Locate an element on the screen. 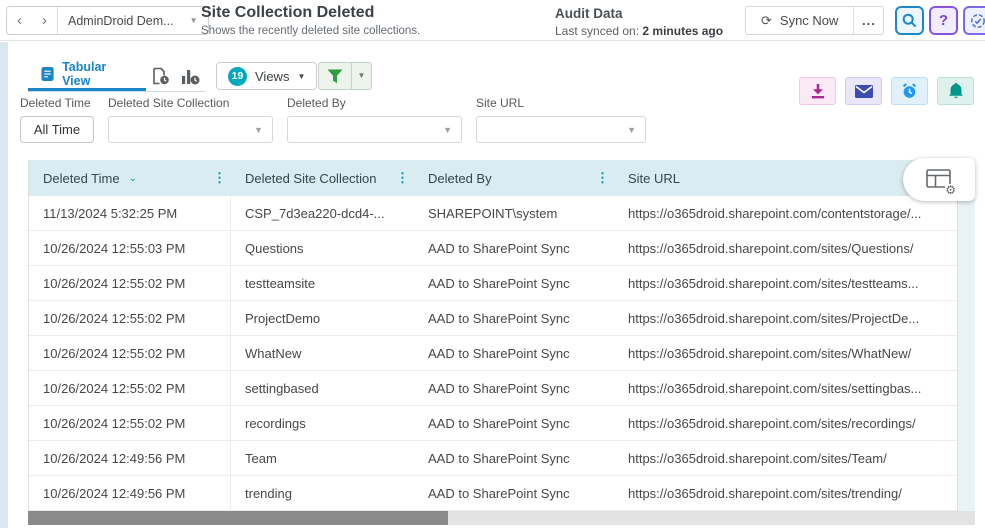  gear-icon: ⚙ is located at coordinates (950, 189).